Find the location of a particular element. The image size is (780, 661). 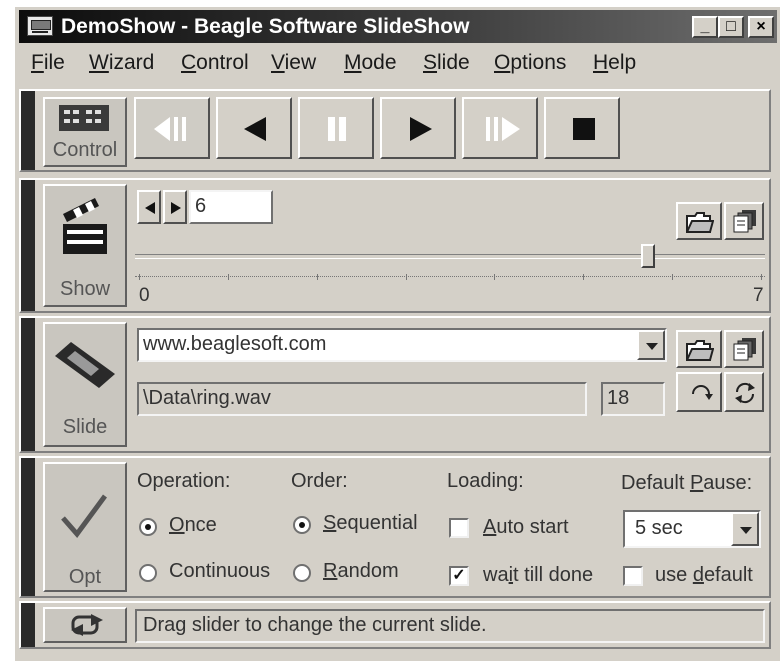

default-pause-dropdown-button is located at coordinates (745, 529).